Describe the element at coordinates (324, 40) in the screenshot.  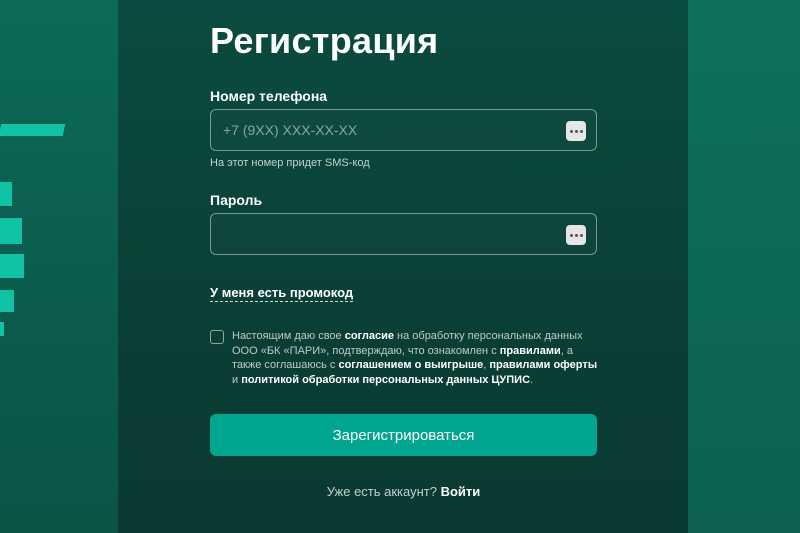
I see `page-title: Регистрация` at that location.